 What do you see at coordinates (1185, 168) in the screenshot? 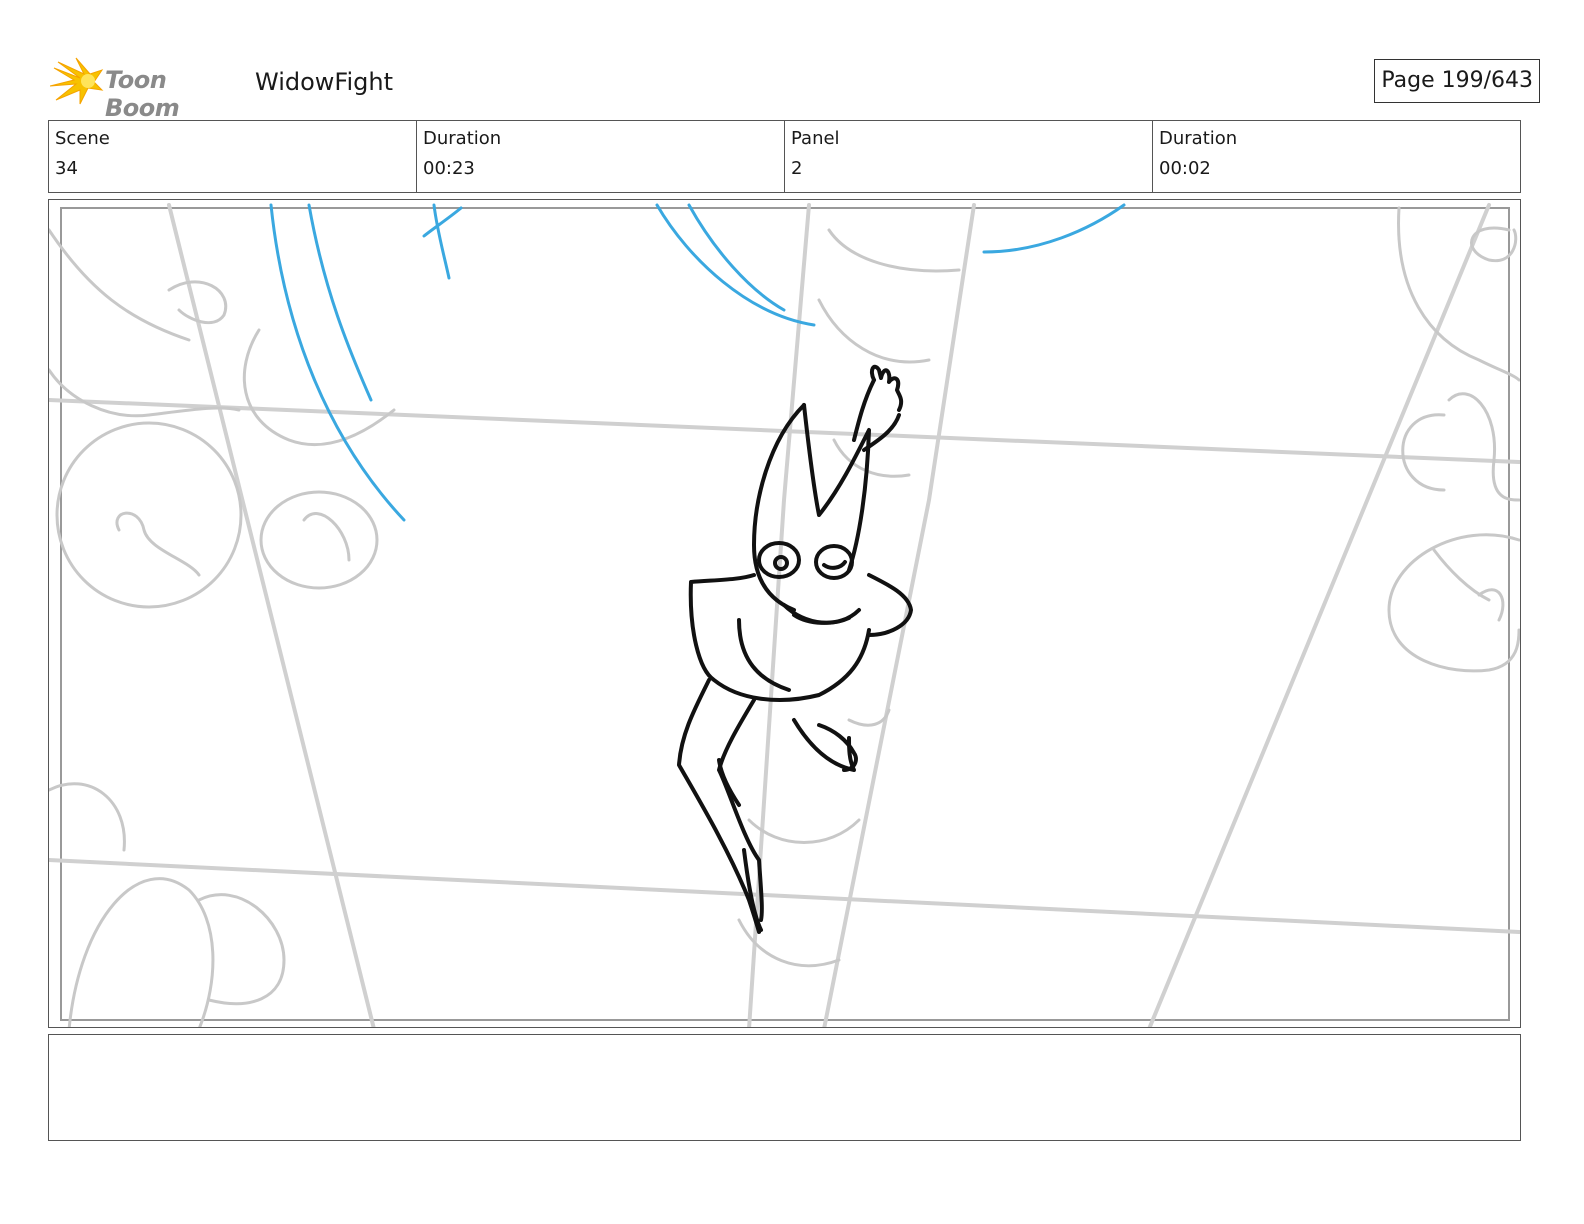
I see `panel-duration-value: 00:02` at bounding box center [1185, 168].